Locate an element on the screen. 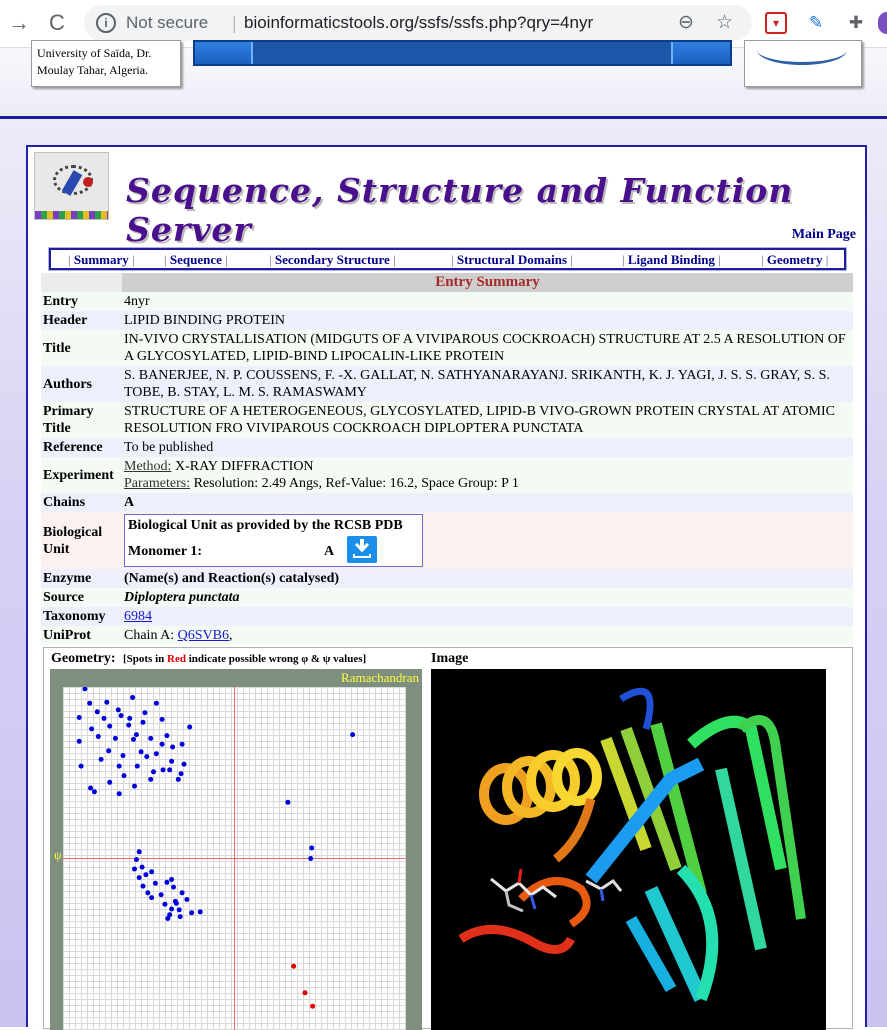 This screenshot has height=1030, width=887. tab-structural-domains: | Structural Domains | is located at coordinates (512, 260).